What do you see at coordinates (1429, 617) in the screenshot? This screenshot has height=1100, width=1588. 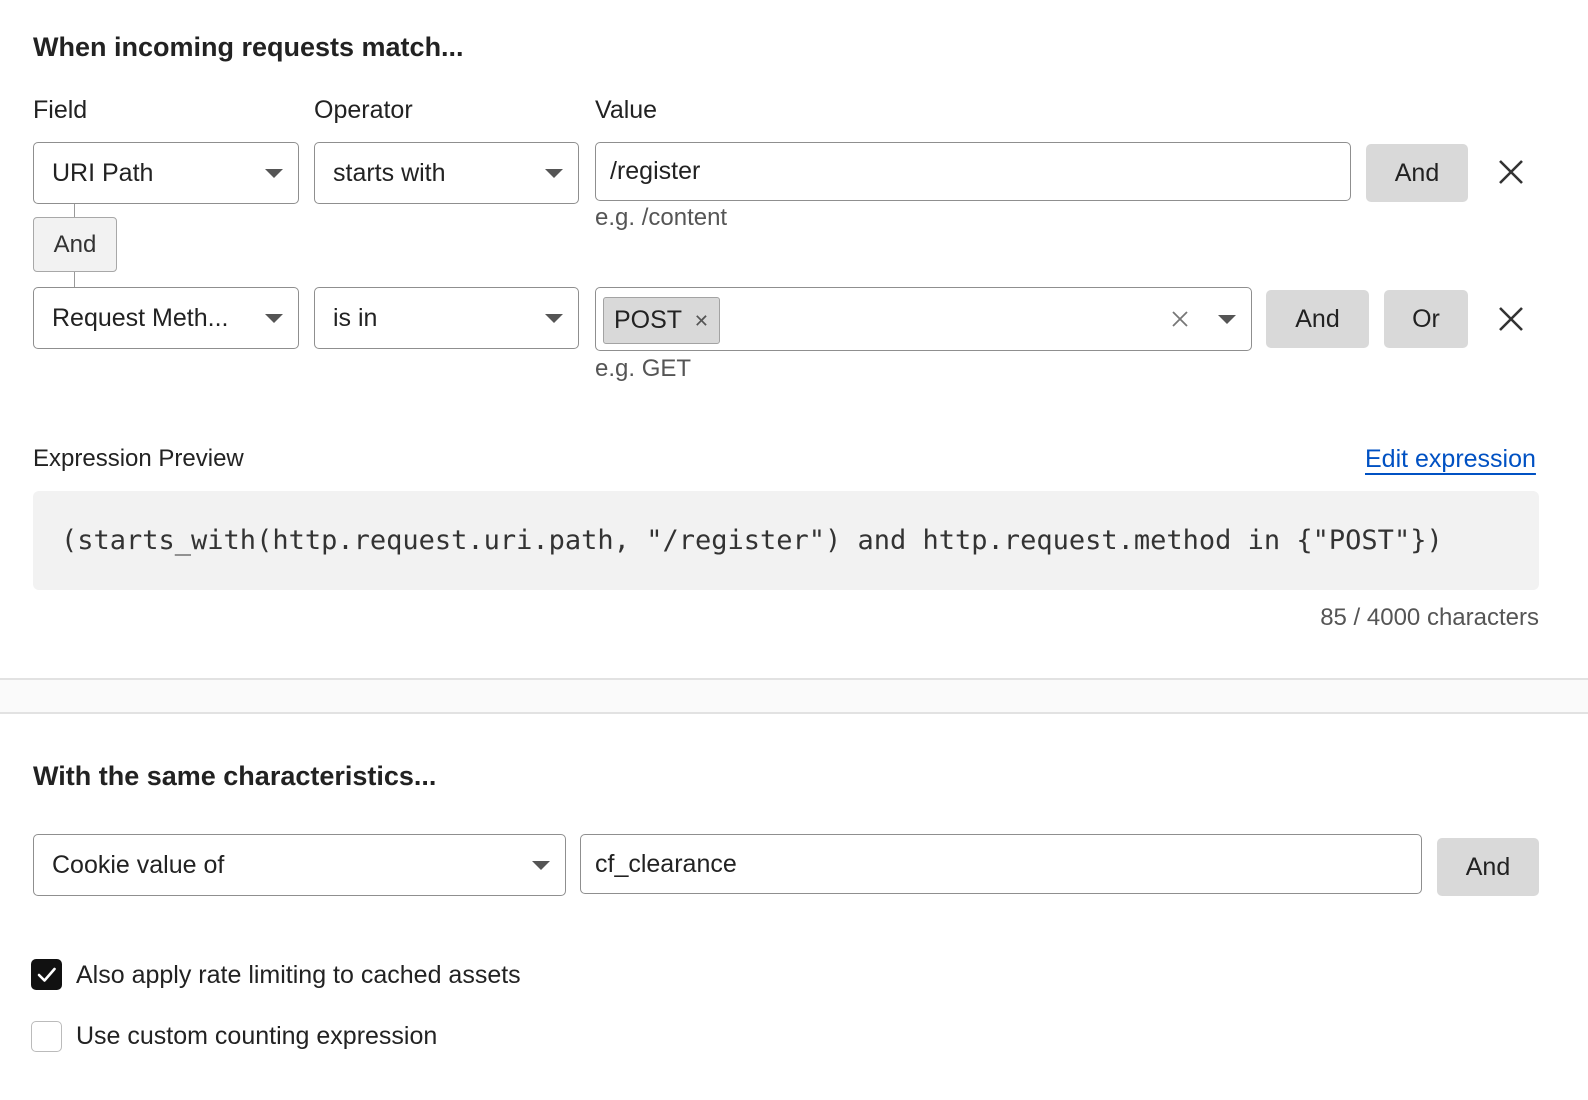 I see `character-counter: 85 / 4000 characters` at bounding box center [1429, 617].